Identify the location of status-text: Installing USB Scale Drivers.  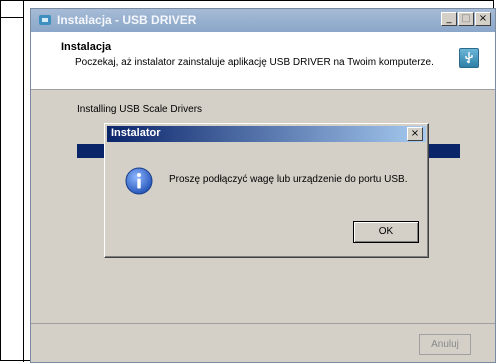
(140, 109).